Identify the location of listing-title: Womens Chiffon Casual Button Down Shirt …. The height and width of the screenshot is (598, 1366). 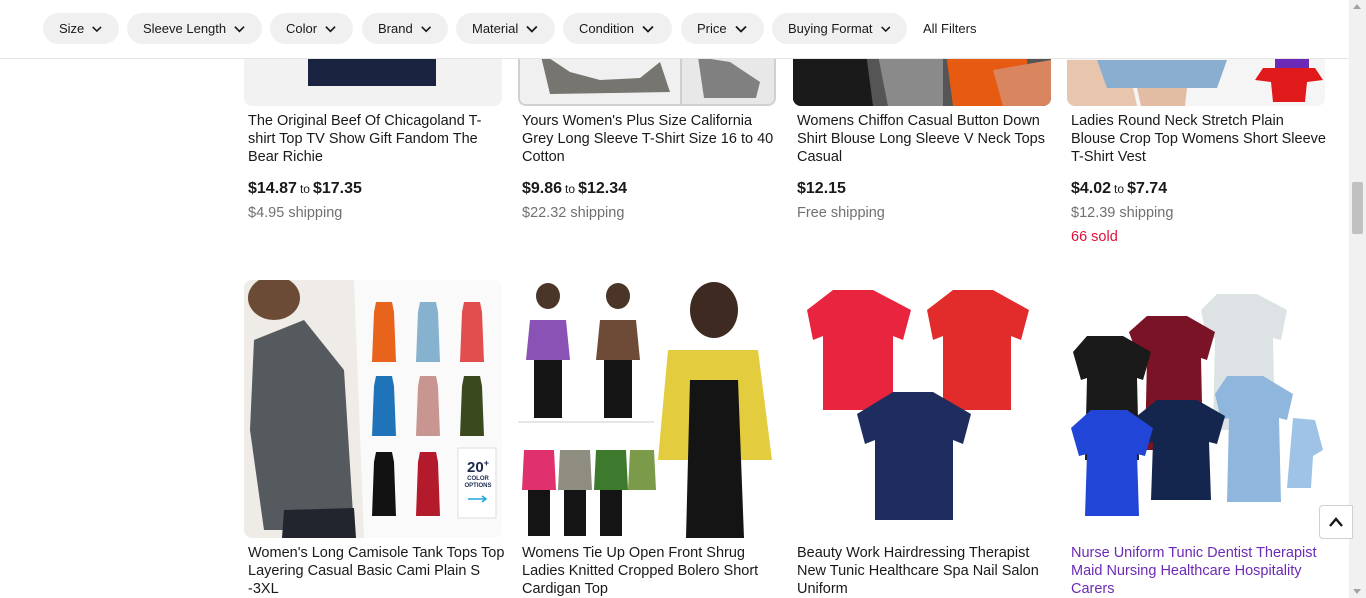
(926, 139).